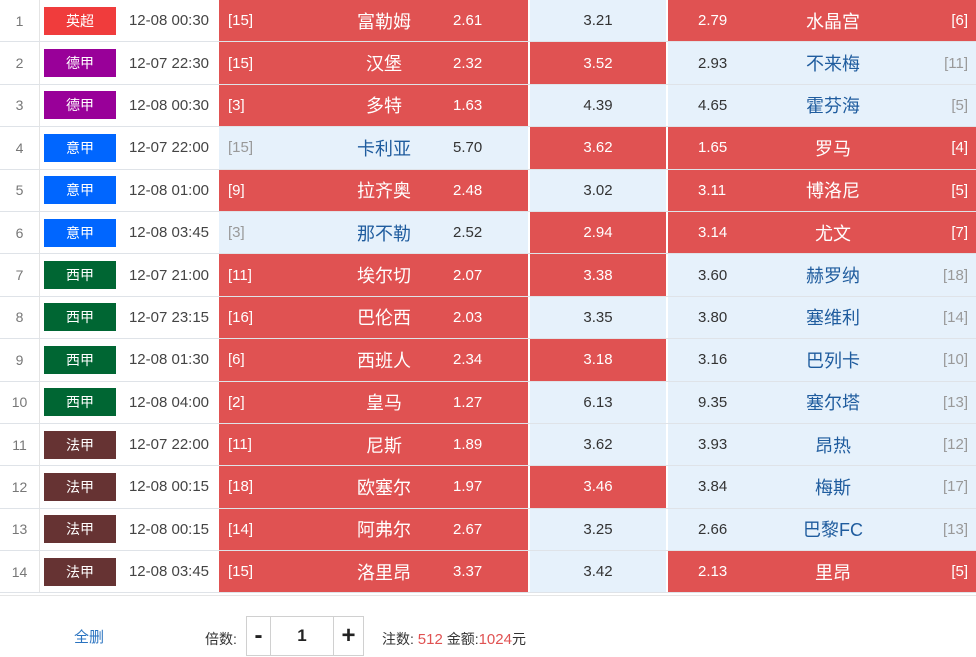  I want to click on away-odds: 3.60, so click(713, 275).